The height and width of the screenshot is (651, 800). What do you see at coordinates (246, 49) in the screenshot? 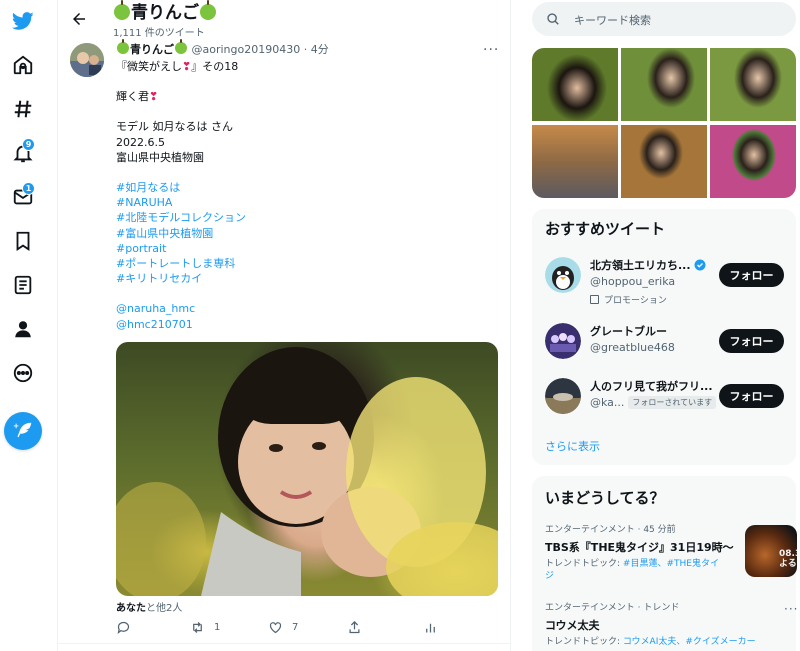
I see `tweet-author-handle: @aoringo20190430` at bounding box center [246, 49].